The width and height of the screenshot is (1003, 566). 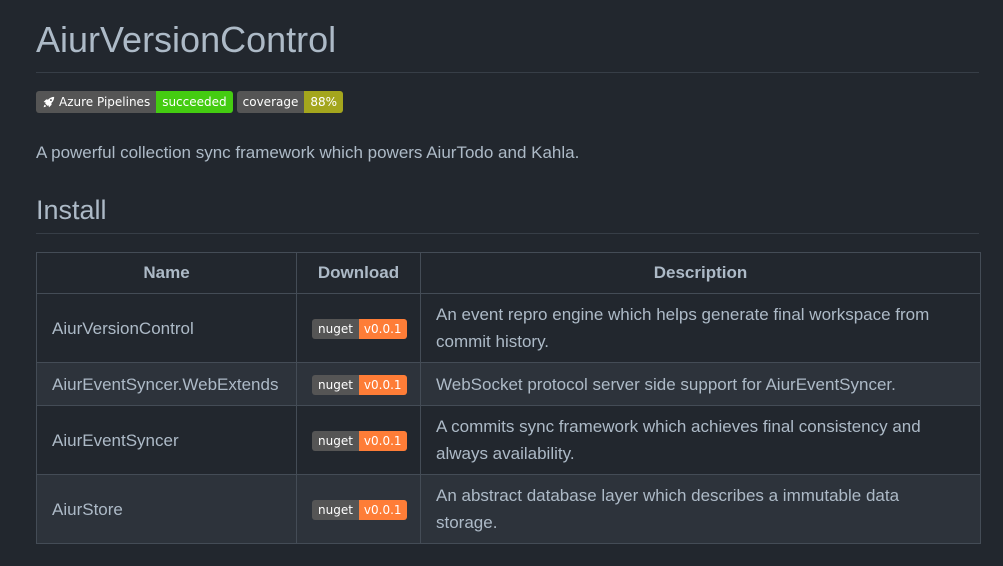 I want to click on azure-pipelines-badge: Azure Pipelines succeeded, so click(x=134, y=102).